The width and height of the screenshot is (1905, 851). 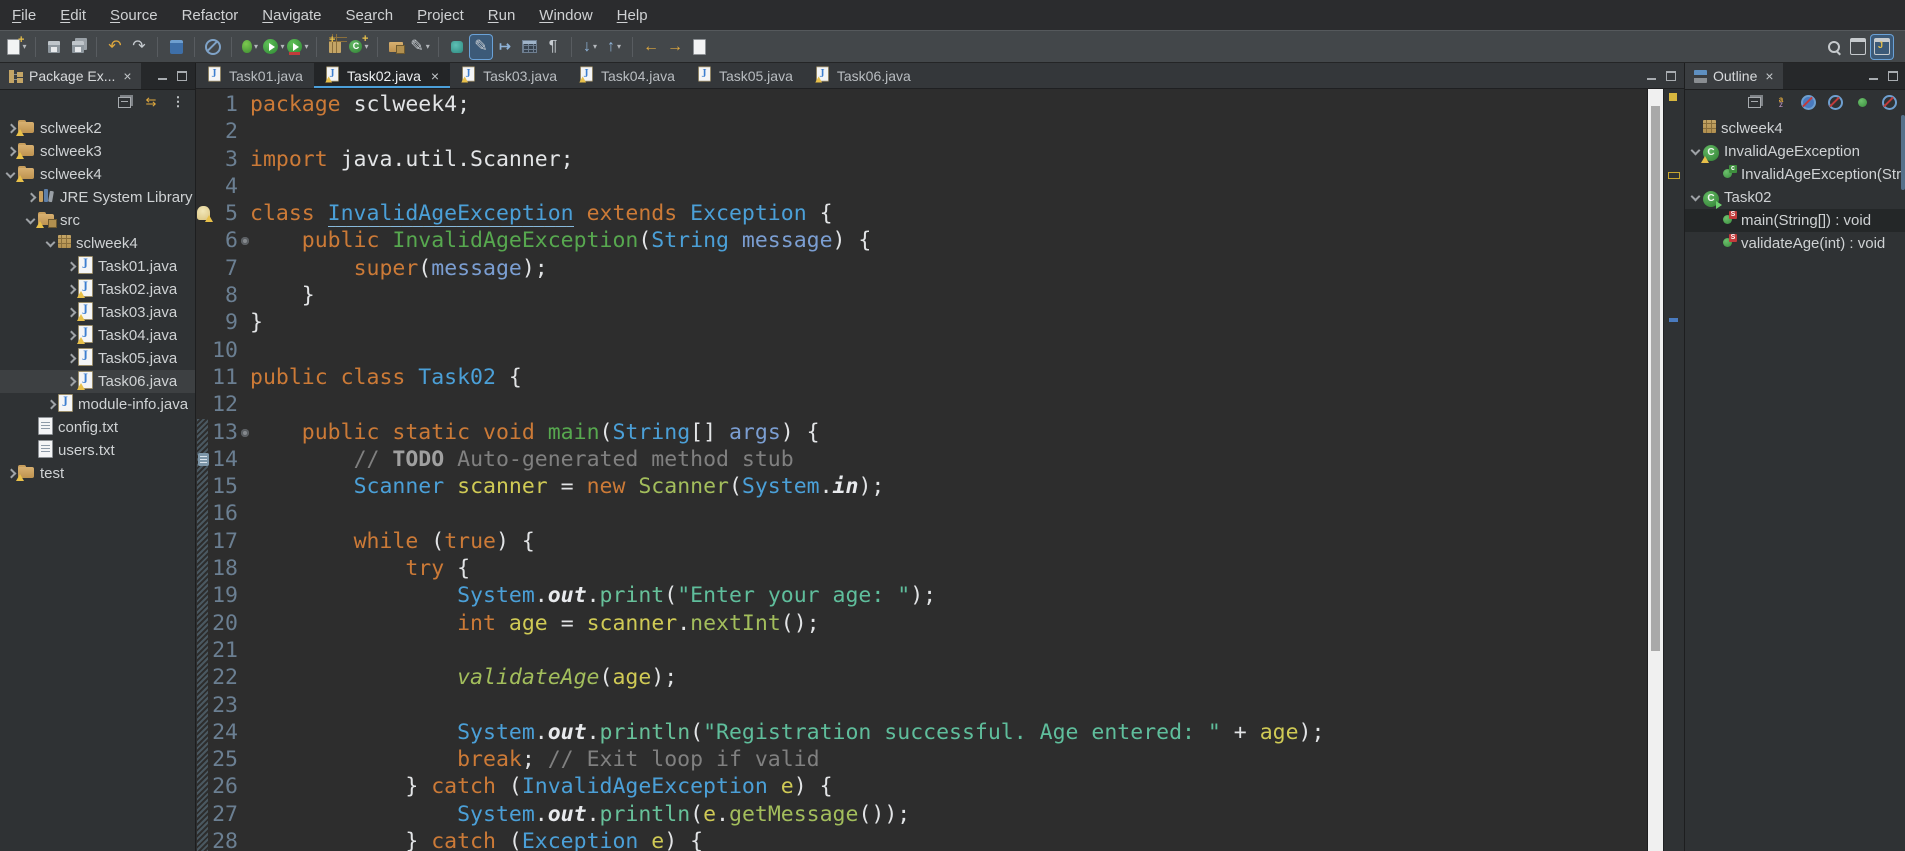 I want to click on menu-source: Source, so click(x=134, y=15).